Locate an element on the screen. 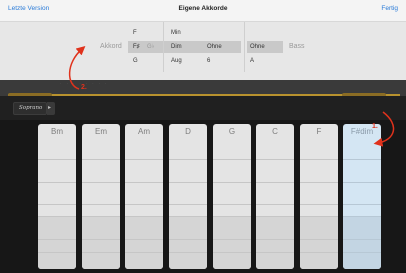  arrow-to-chord-picker is located at coordinates (77, 68).